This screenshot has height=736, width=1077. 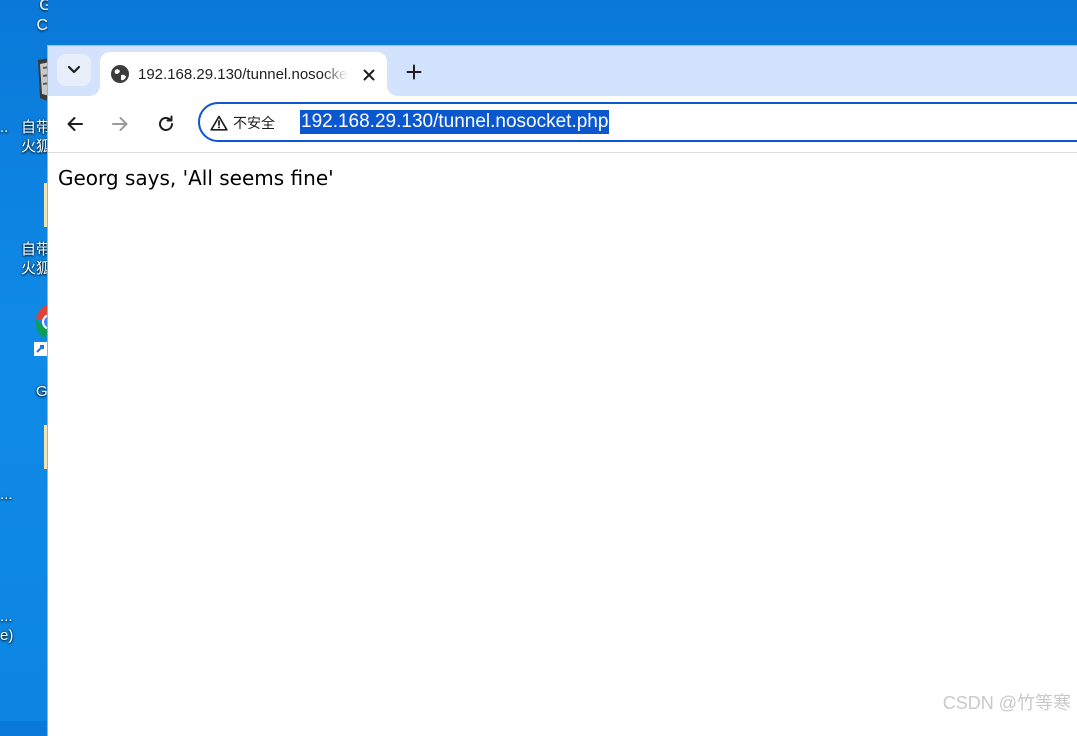 I want to click on close-icon, so click(x=369, y=75).